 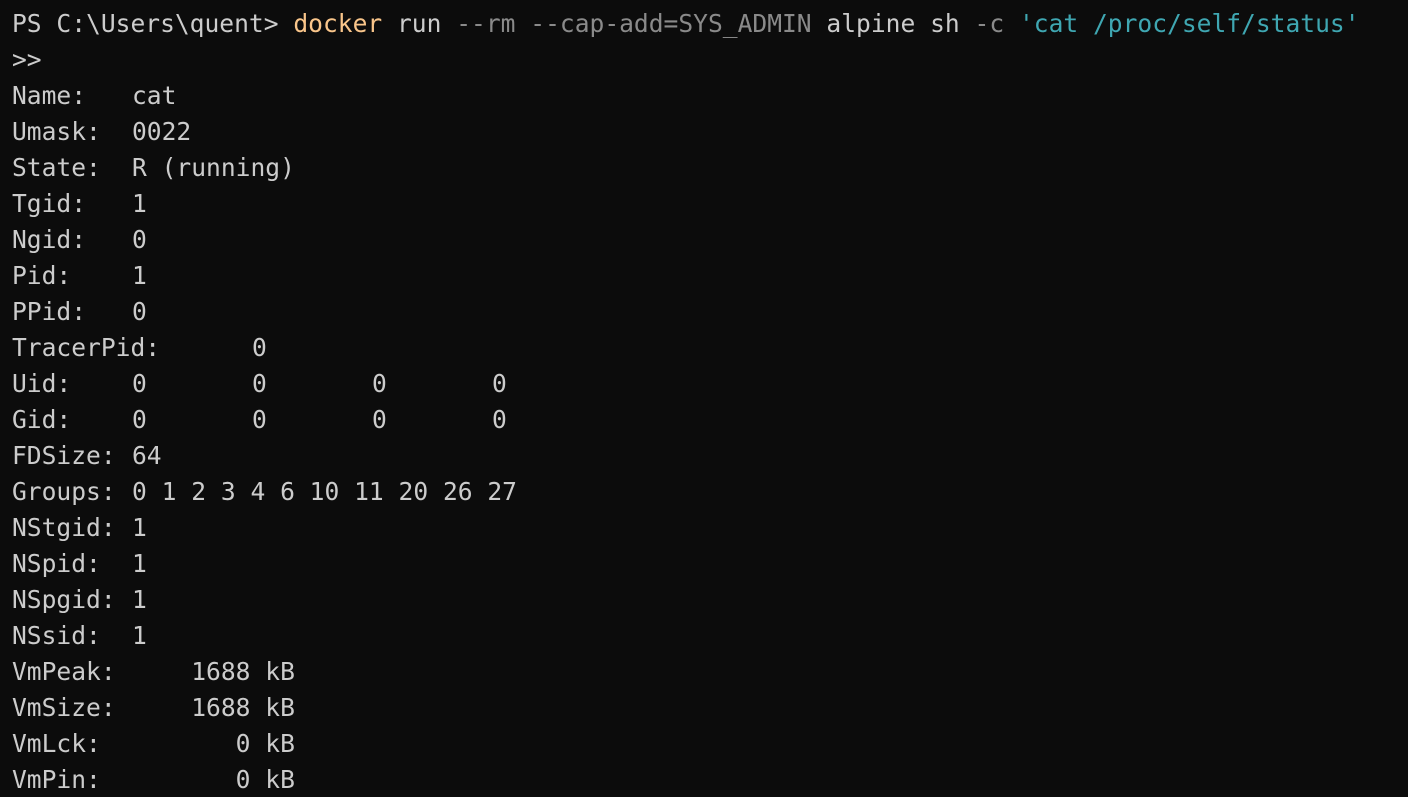 What do you see at coordinates (56, 167) in the screenshot?
I see `status-key: State:` at bounding box center [56, 167].